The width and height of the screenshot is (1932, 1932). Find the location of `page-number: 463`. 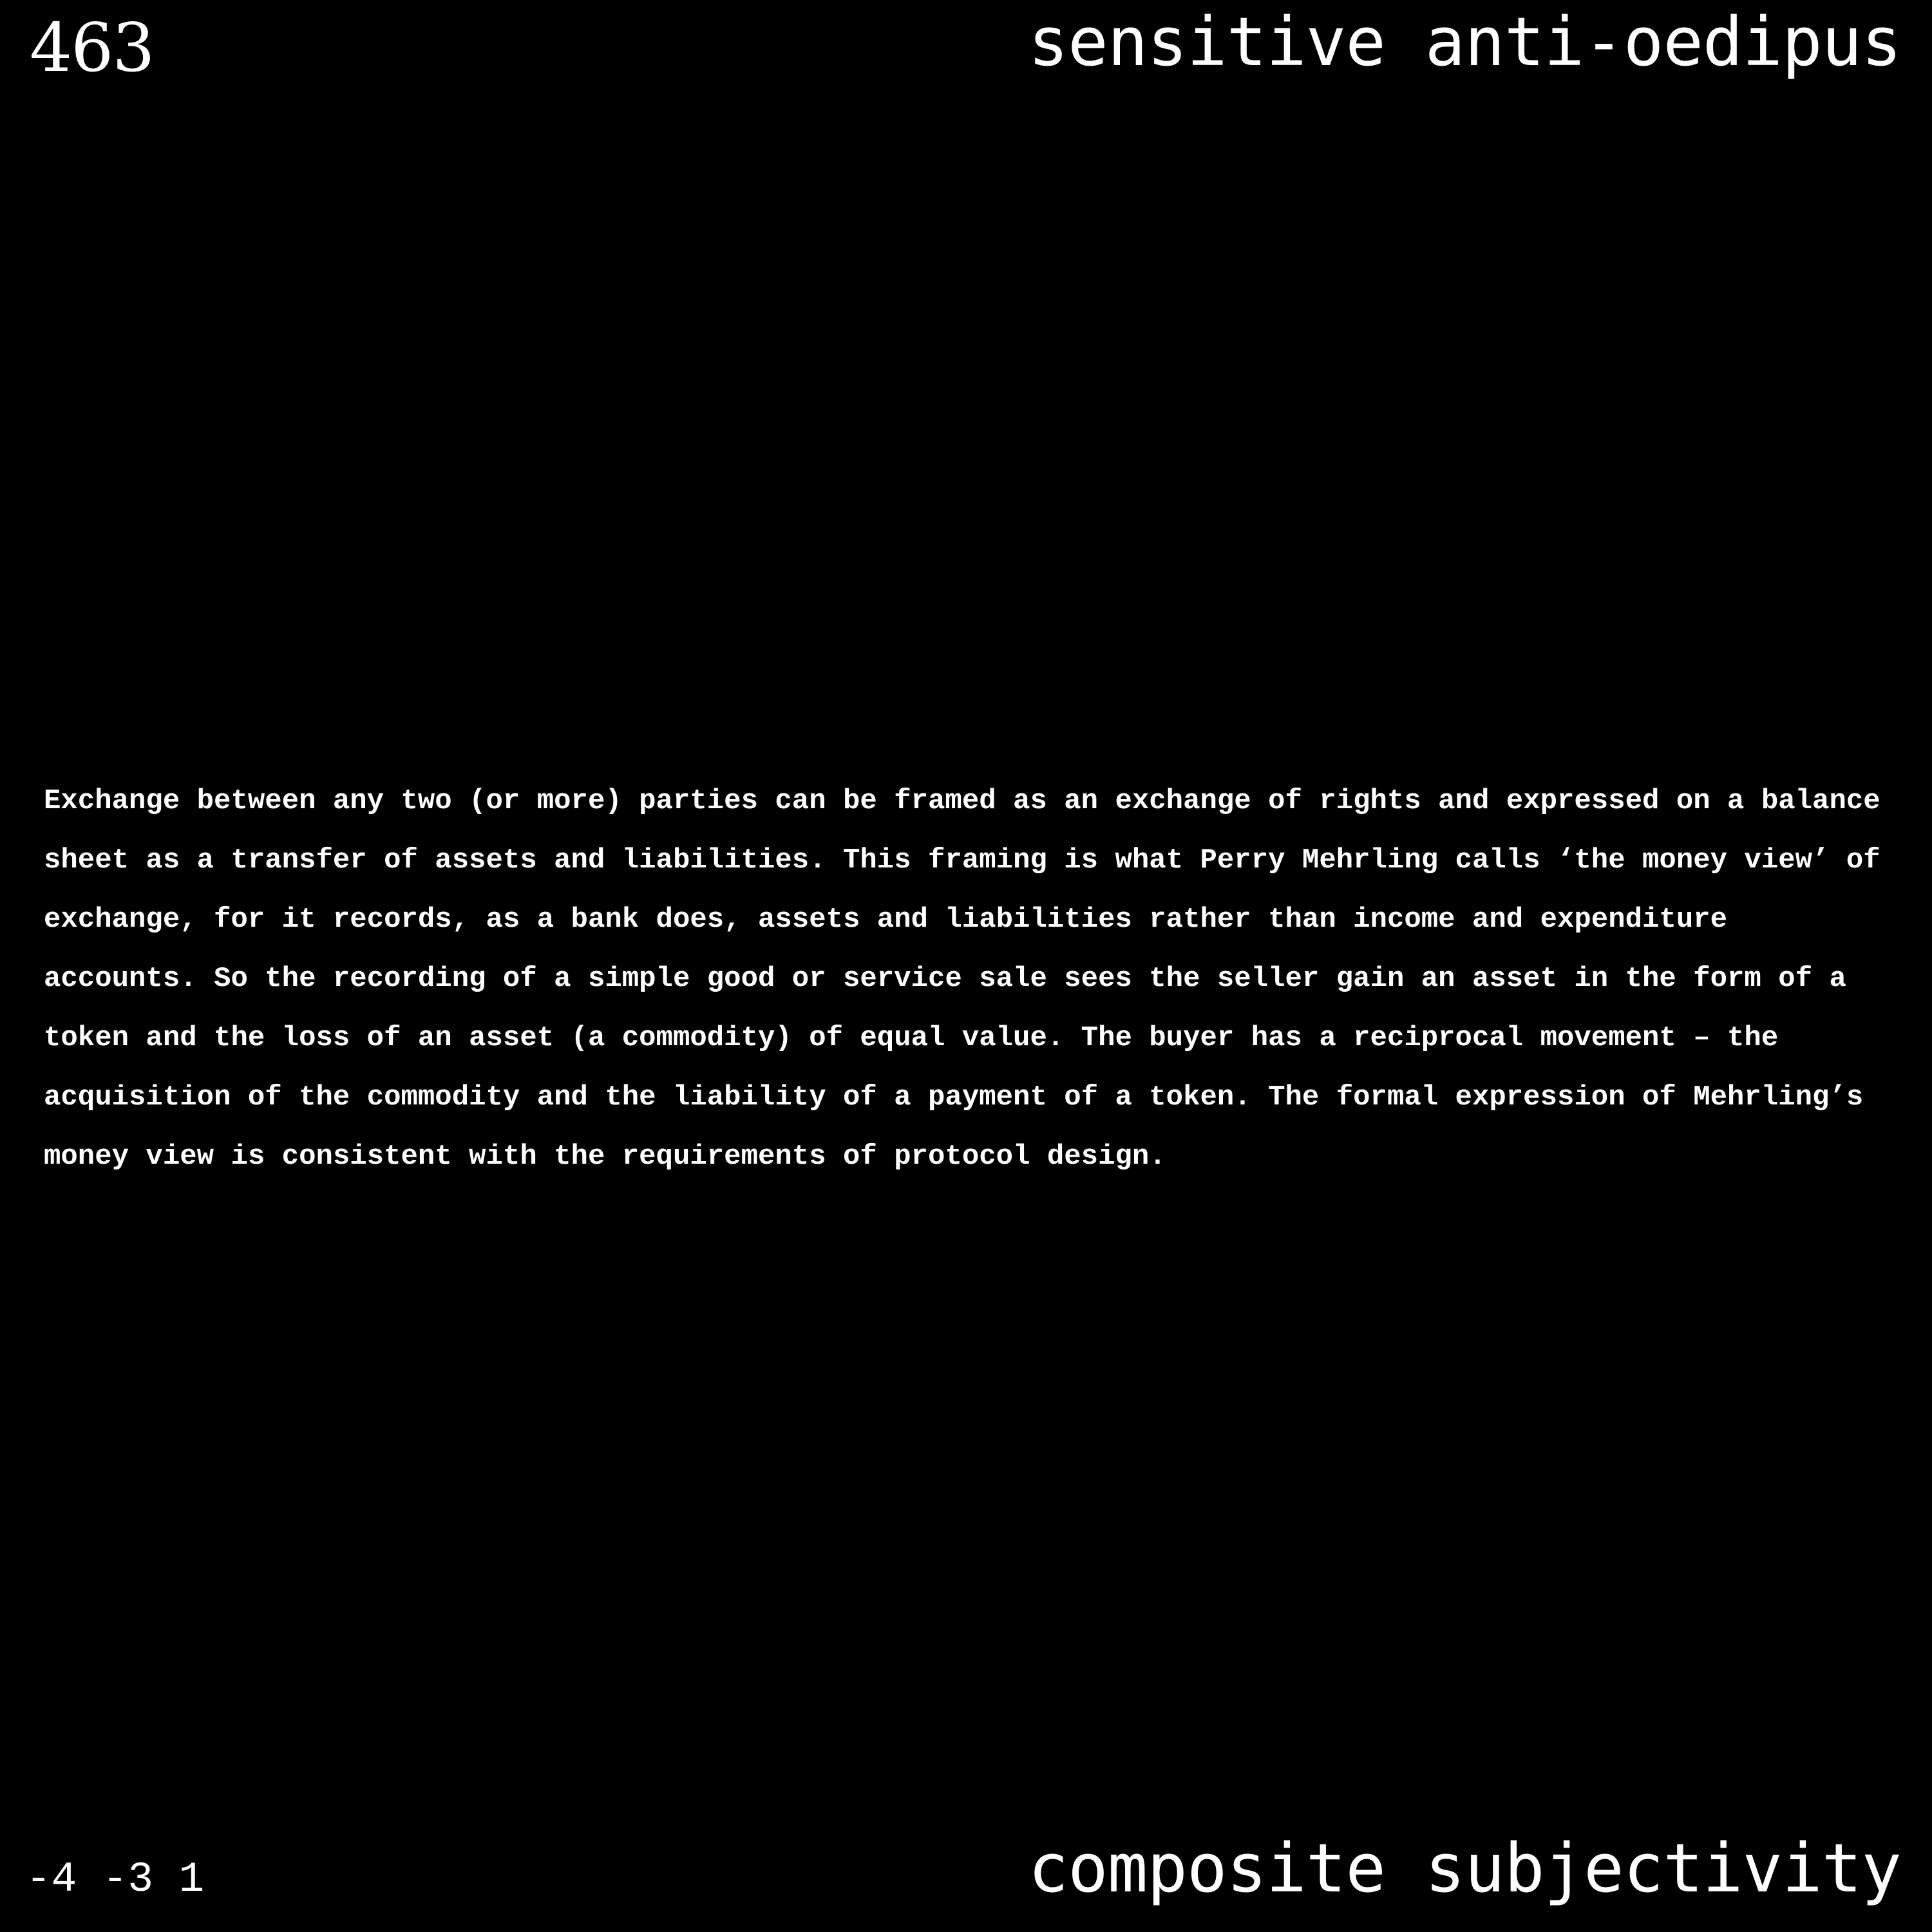

page-number: 463 is located at coordinates (92, 48).